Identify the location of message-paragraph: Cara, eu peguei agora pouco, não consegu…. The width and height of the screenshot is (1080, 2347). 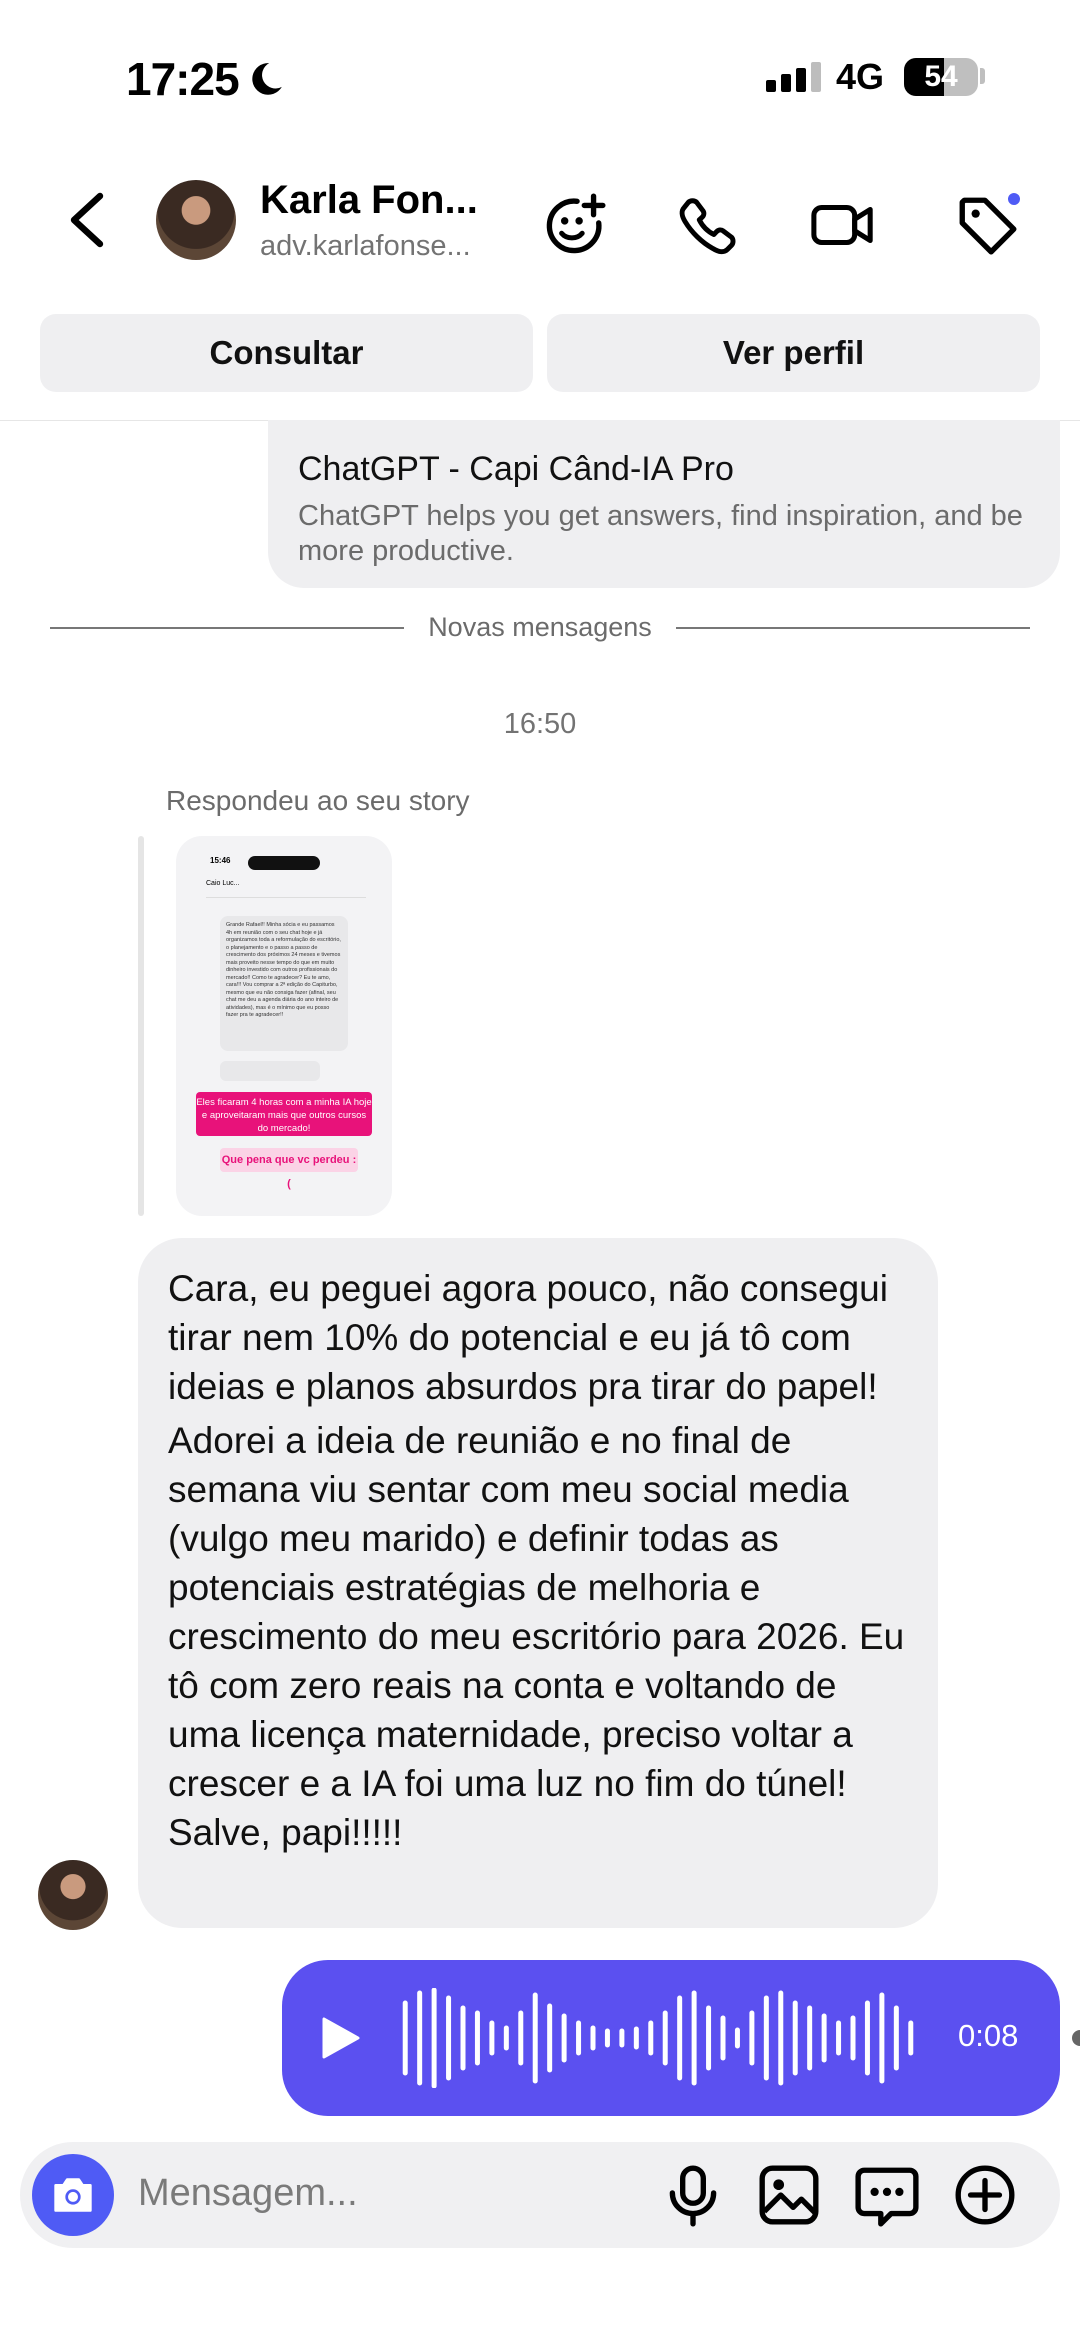
(528, 1337).